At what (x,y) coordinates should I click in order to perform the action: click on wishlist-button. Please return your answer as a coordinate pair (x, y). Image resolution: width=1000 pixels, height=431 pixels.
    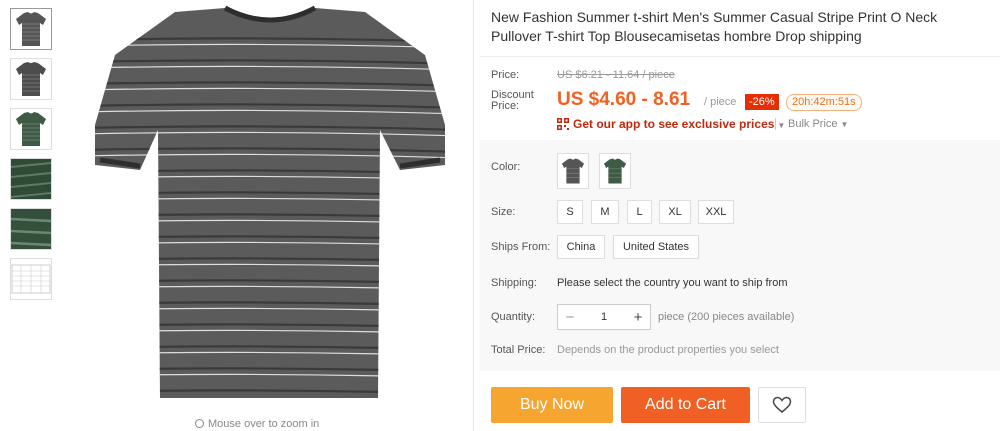
    Looking at the image, I should click on (782, 405).